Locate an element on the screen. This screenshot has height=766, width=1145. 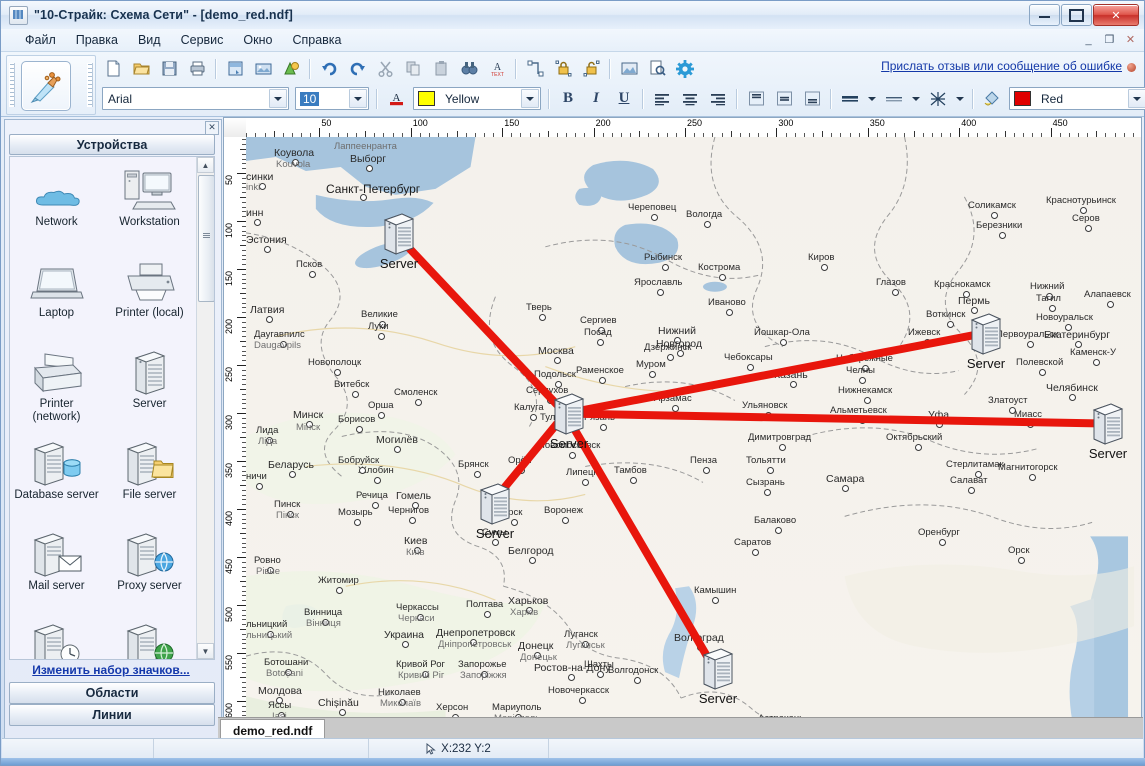
mdi-minimize-button: _ is located at coordinates (1088, 39).